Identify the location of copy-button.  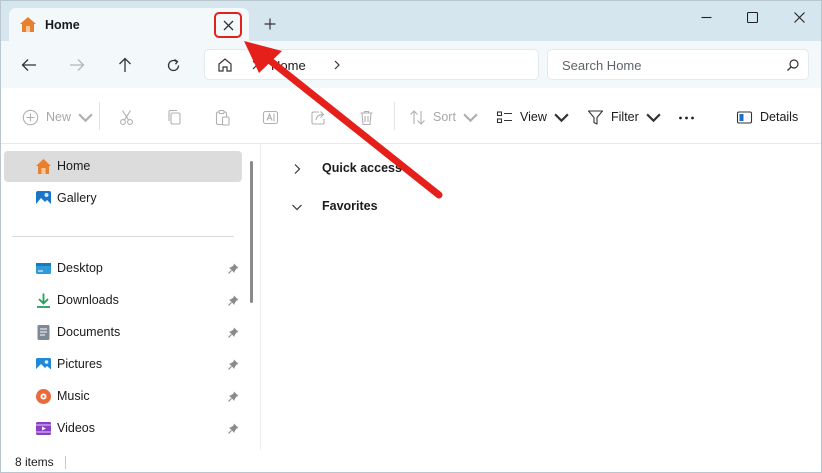
(174, 117).